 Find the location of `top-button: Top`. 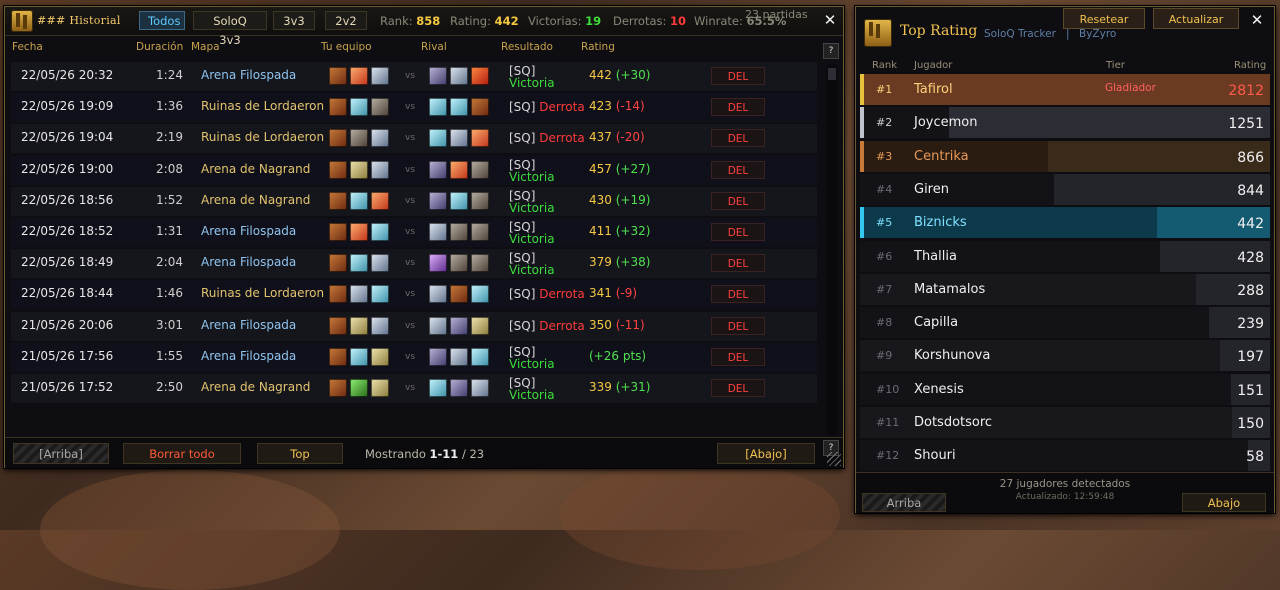

top-button: Top is located at coordinates (300, 453).